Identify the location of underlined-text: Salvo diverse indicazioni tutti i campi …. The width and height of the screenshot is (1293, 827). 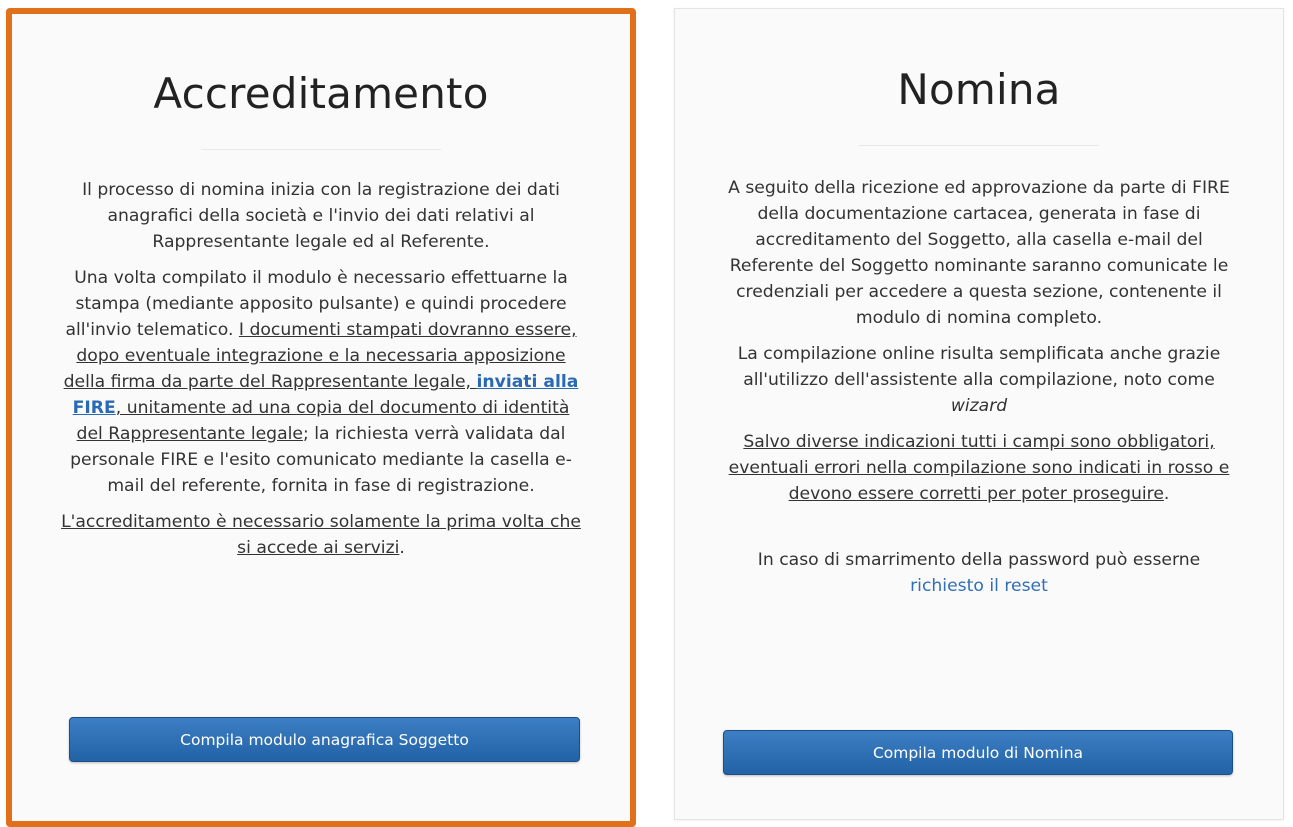
(979, 468).